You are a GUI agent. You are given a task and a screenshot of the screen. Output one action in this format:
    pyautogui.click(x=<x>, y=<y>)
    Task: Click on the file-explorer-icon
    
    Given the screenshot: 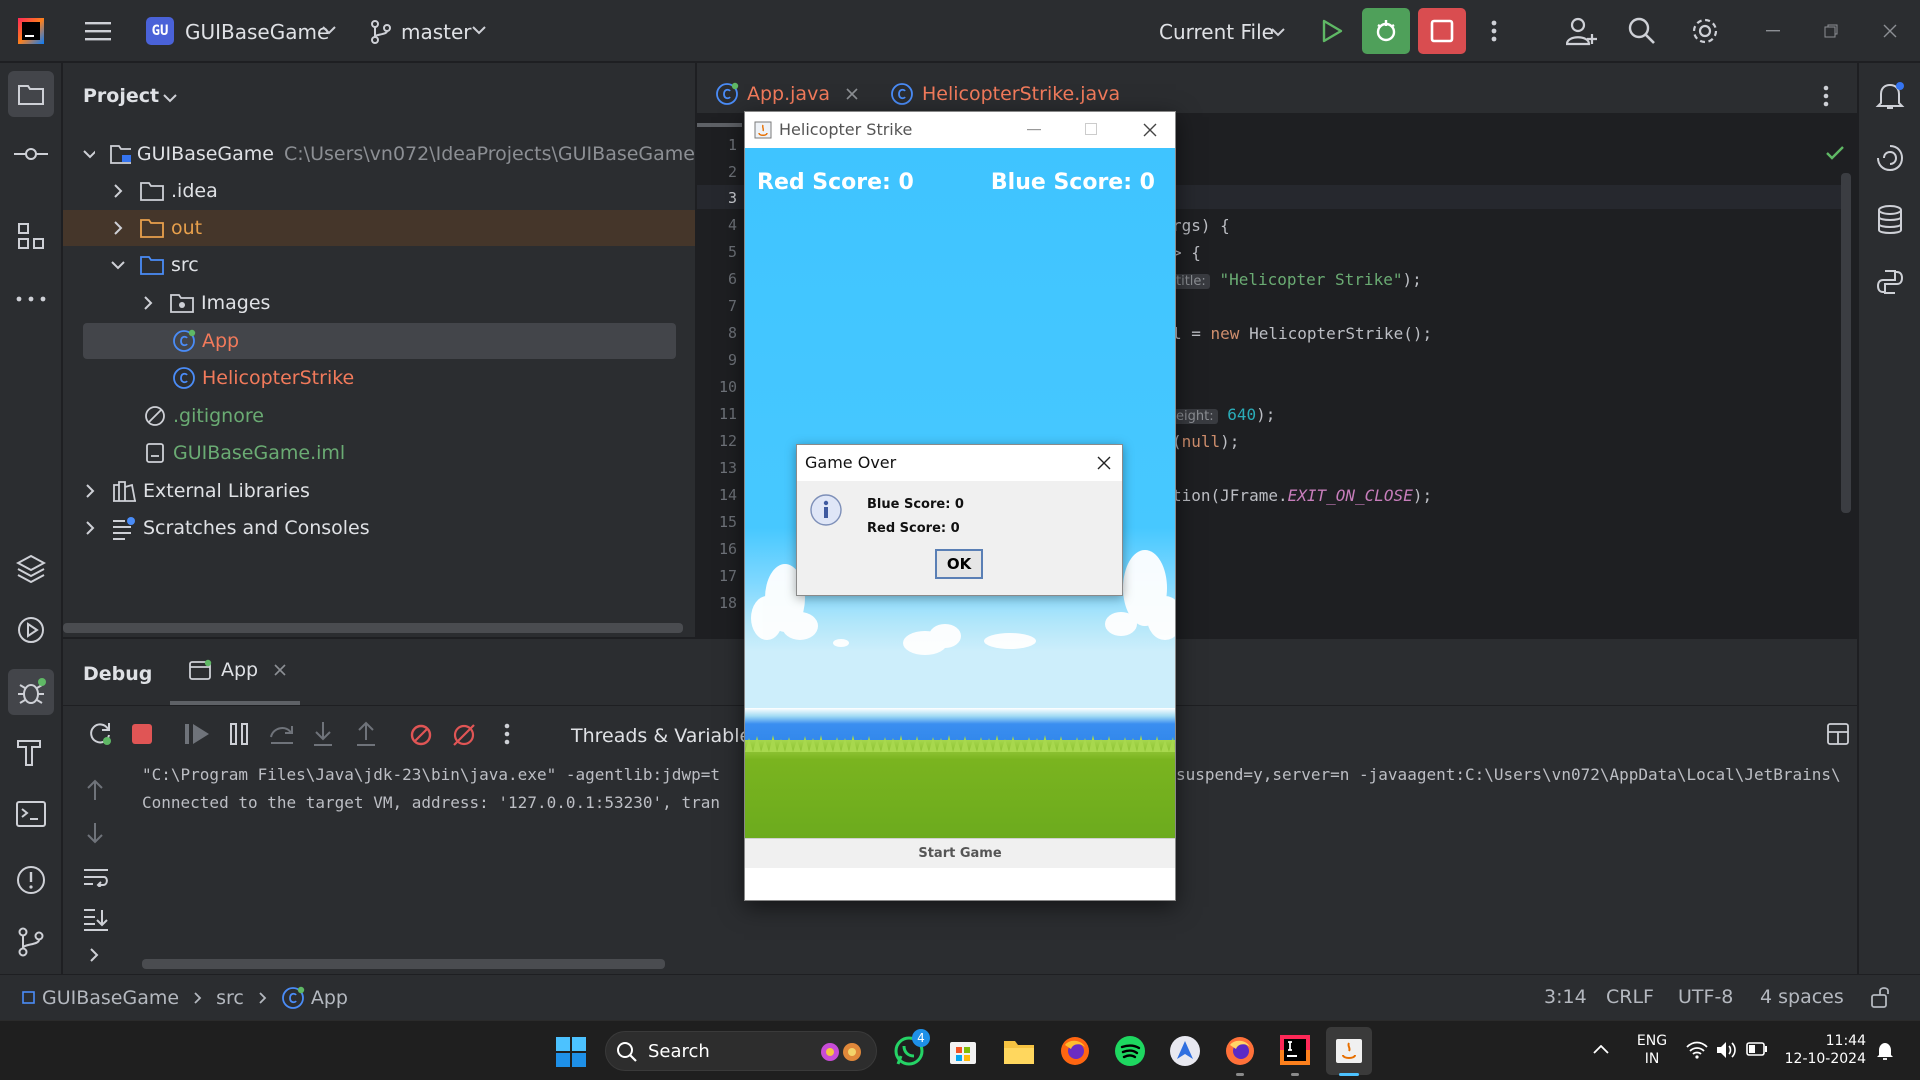 What is the action you would take?
    pyautogui.click(x=1019, y=1051)
    